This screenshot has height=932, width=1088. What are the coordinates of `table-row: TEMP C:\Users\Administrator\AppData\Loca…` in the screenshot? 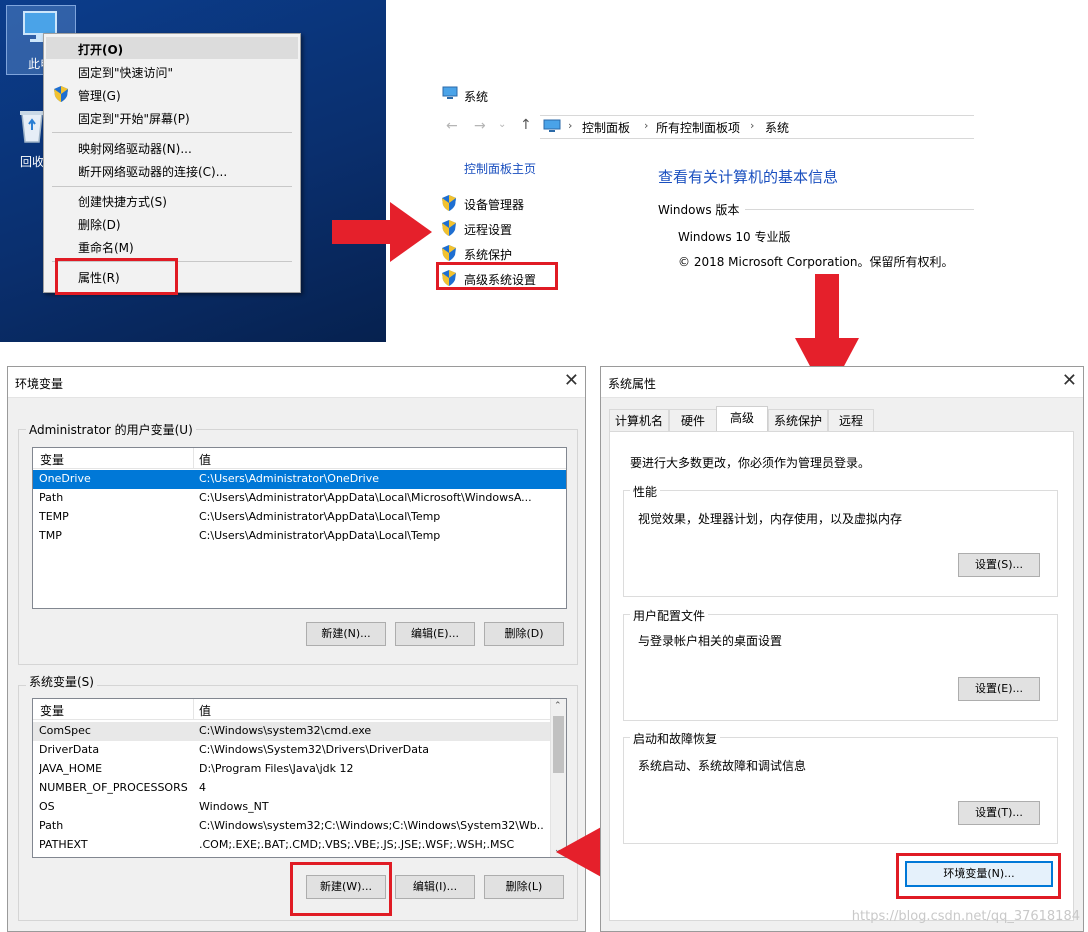 It's located at (299, 517).